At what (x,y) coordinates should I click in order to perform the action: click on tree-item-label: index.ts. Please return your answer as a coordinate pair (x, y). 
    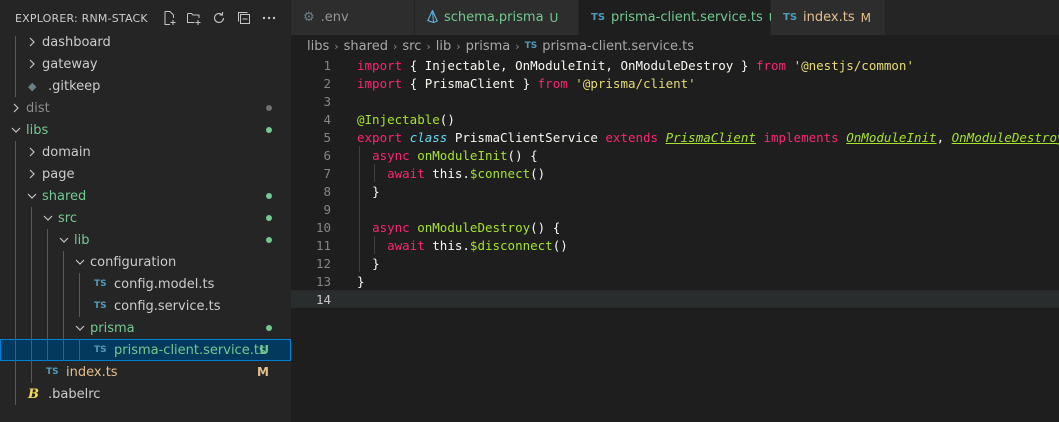
    Looking at the image, I should click on (92, 372).